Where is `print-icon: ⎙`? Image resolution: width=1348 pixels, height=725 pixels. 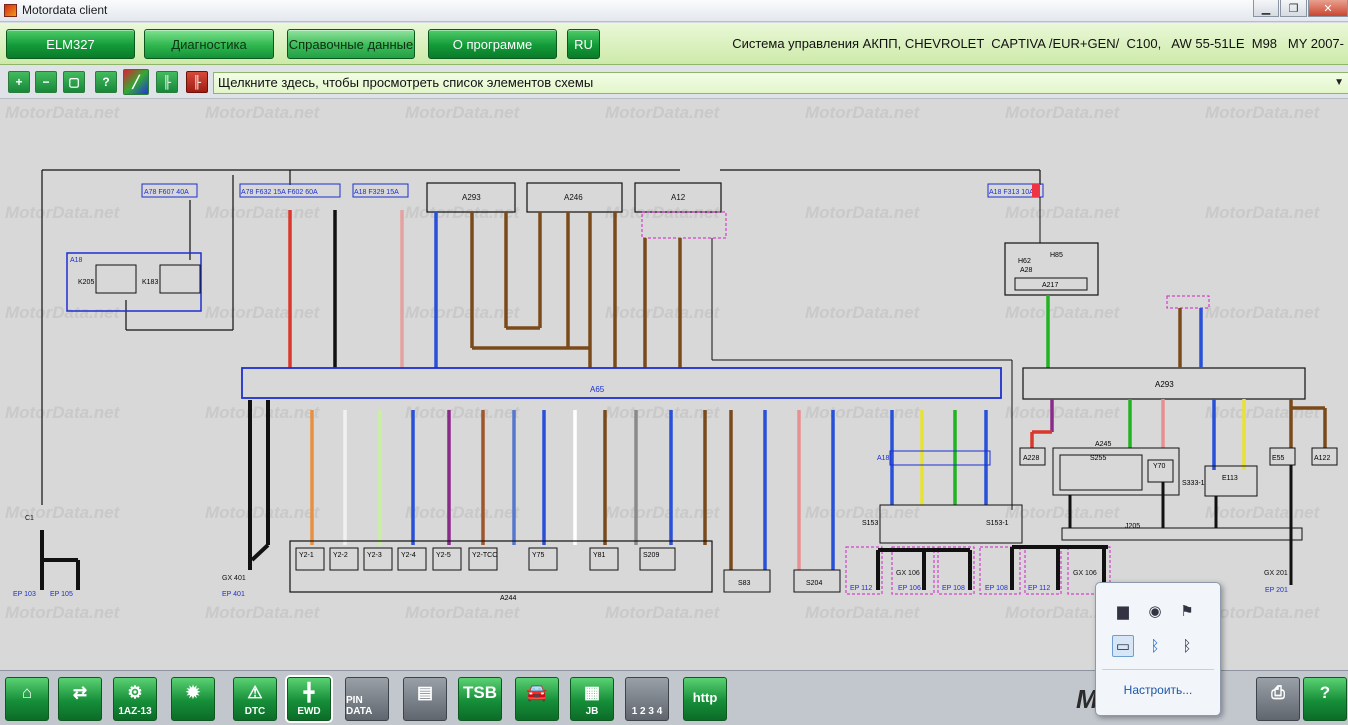 print-icon: ⎙ is located at coordinates (1278, 699).